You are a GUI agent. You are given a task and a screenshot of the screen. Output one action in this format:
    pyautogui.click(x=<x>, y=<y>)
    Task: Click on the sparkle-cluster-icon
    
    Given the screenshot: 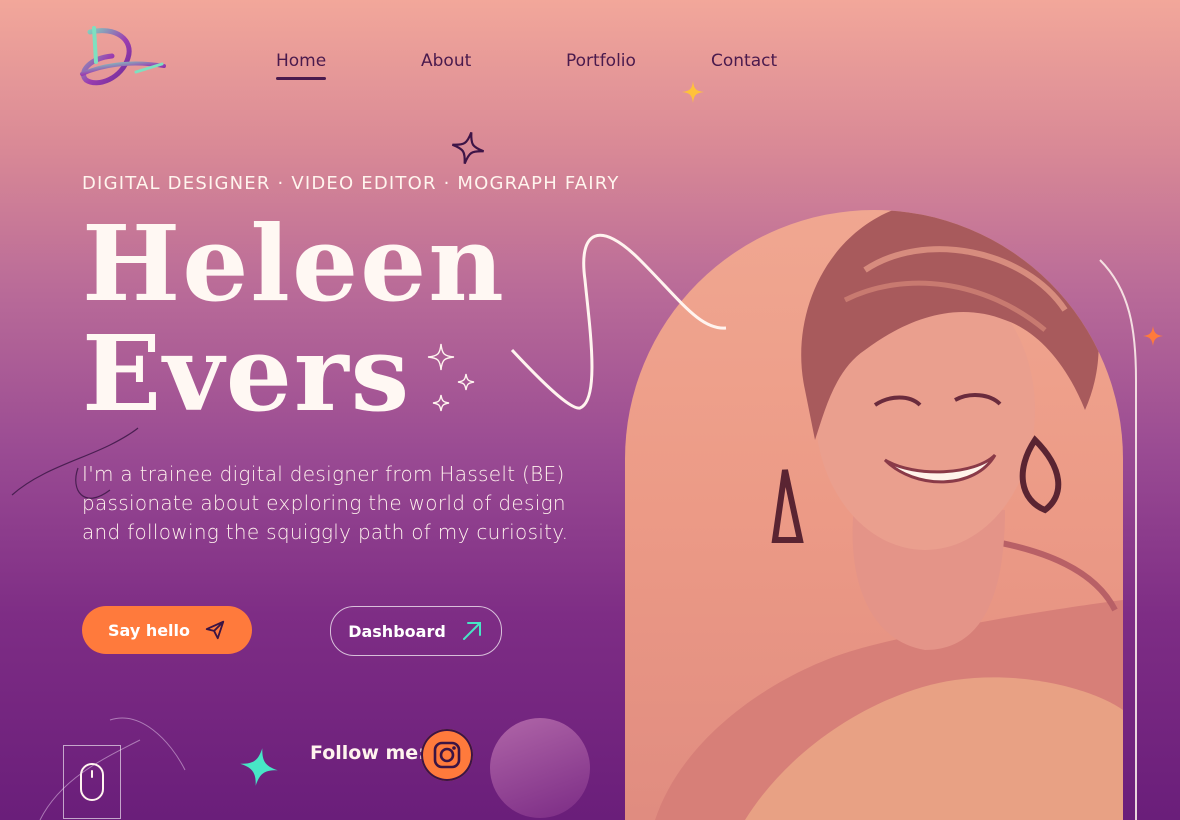 What is the action you would take?
    pyautogui.click(x=451, y=377)
    